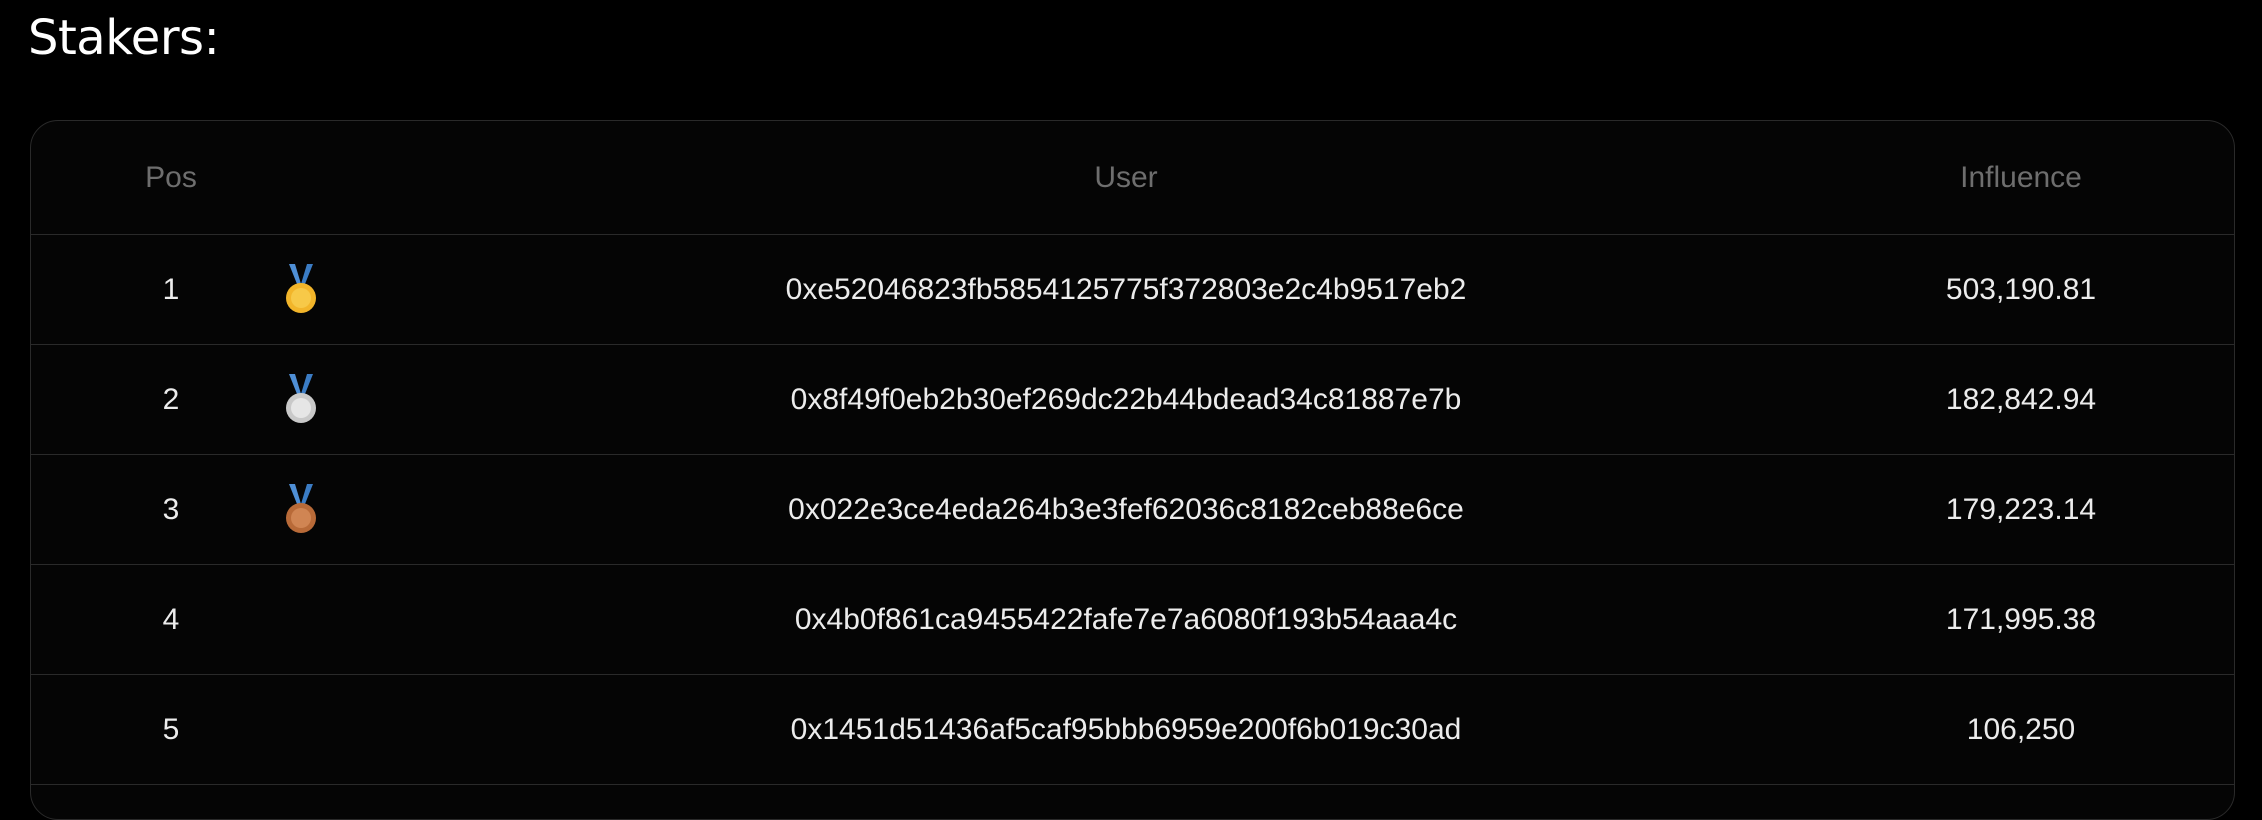 The height and width of the screenshot is (820, 2262). What do you see at coordinates (301, 509) in the screenshot?
I see `bronze-medal-icon` at bounding box center [301, 509].